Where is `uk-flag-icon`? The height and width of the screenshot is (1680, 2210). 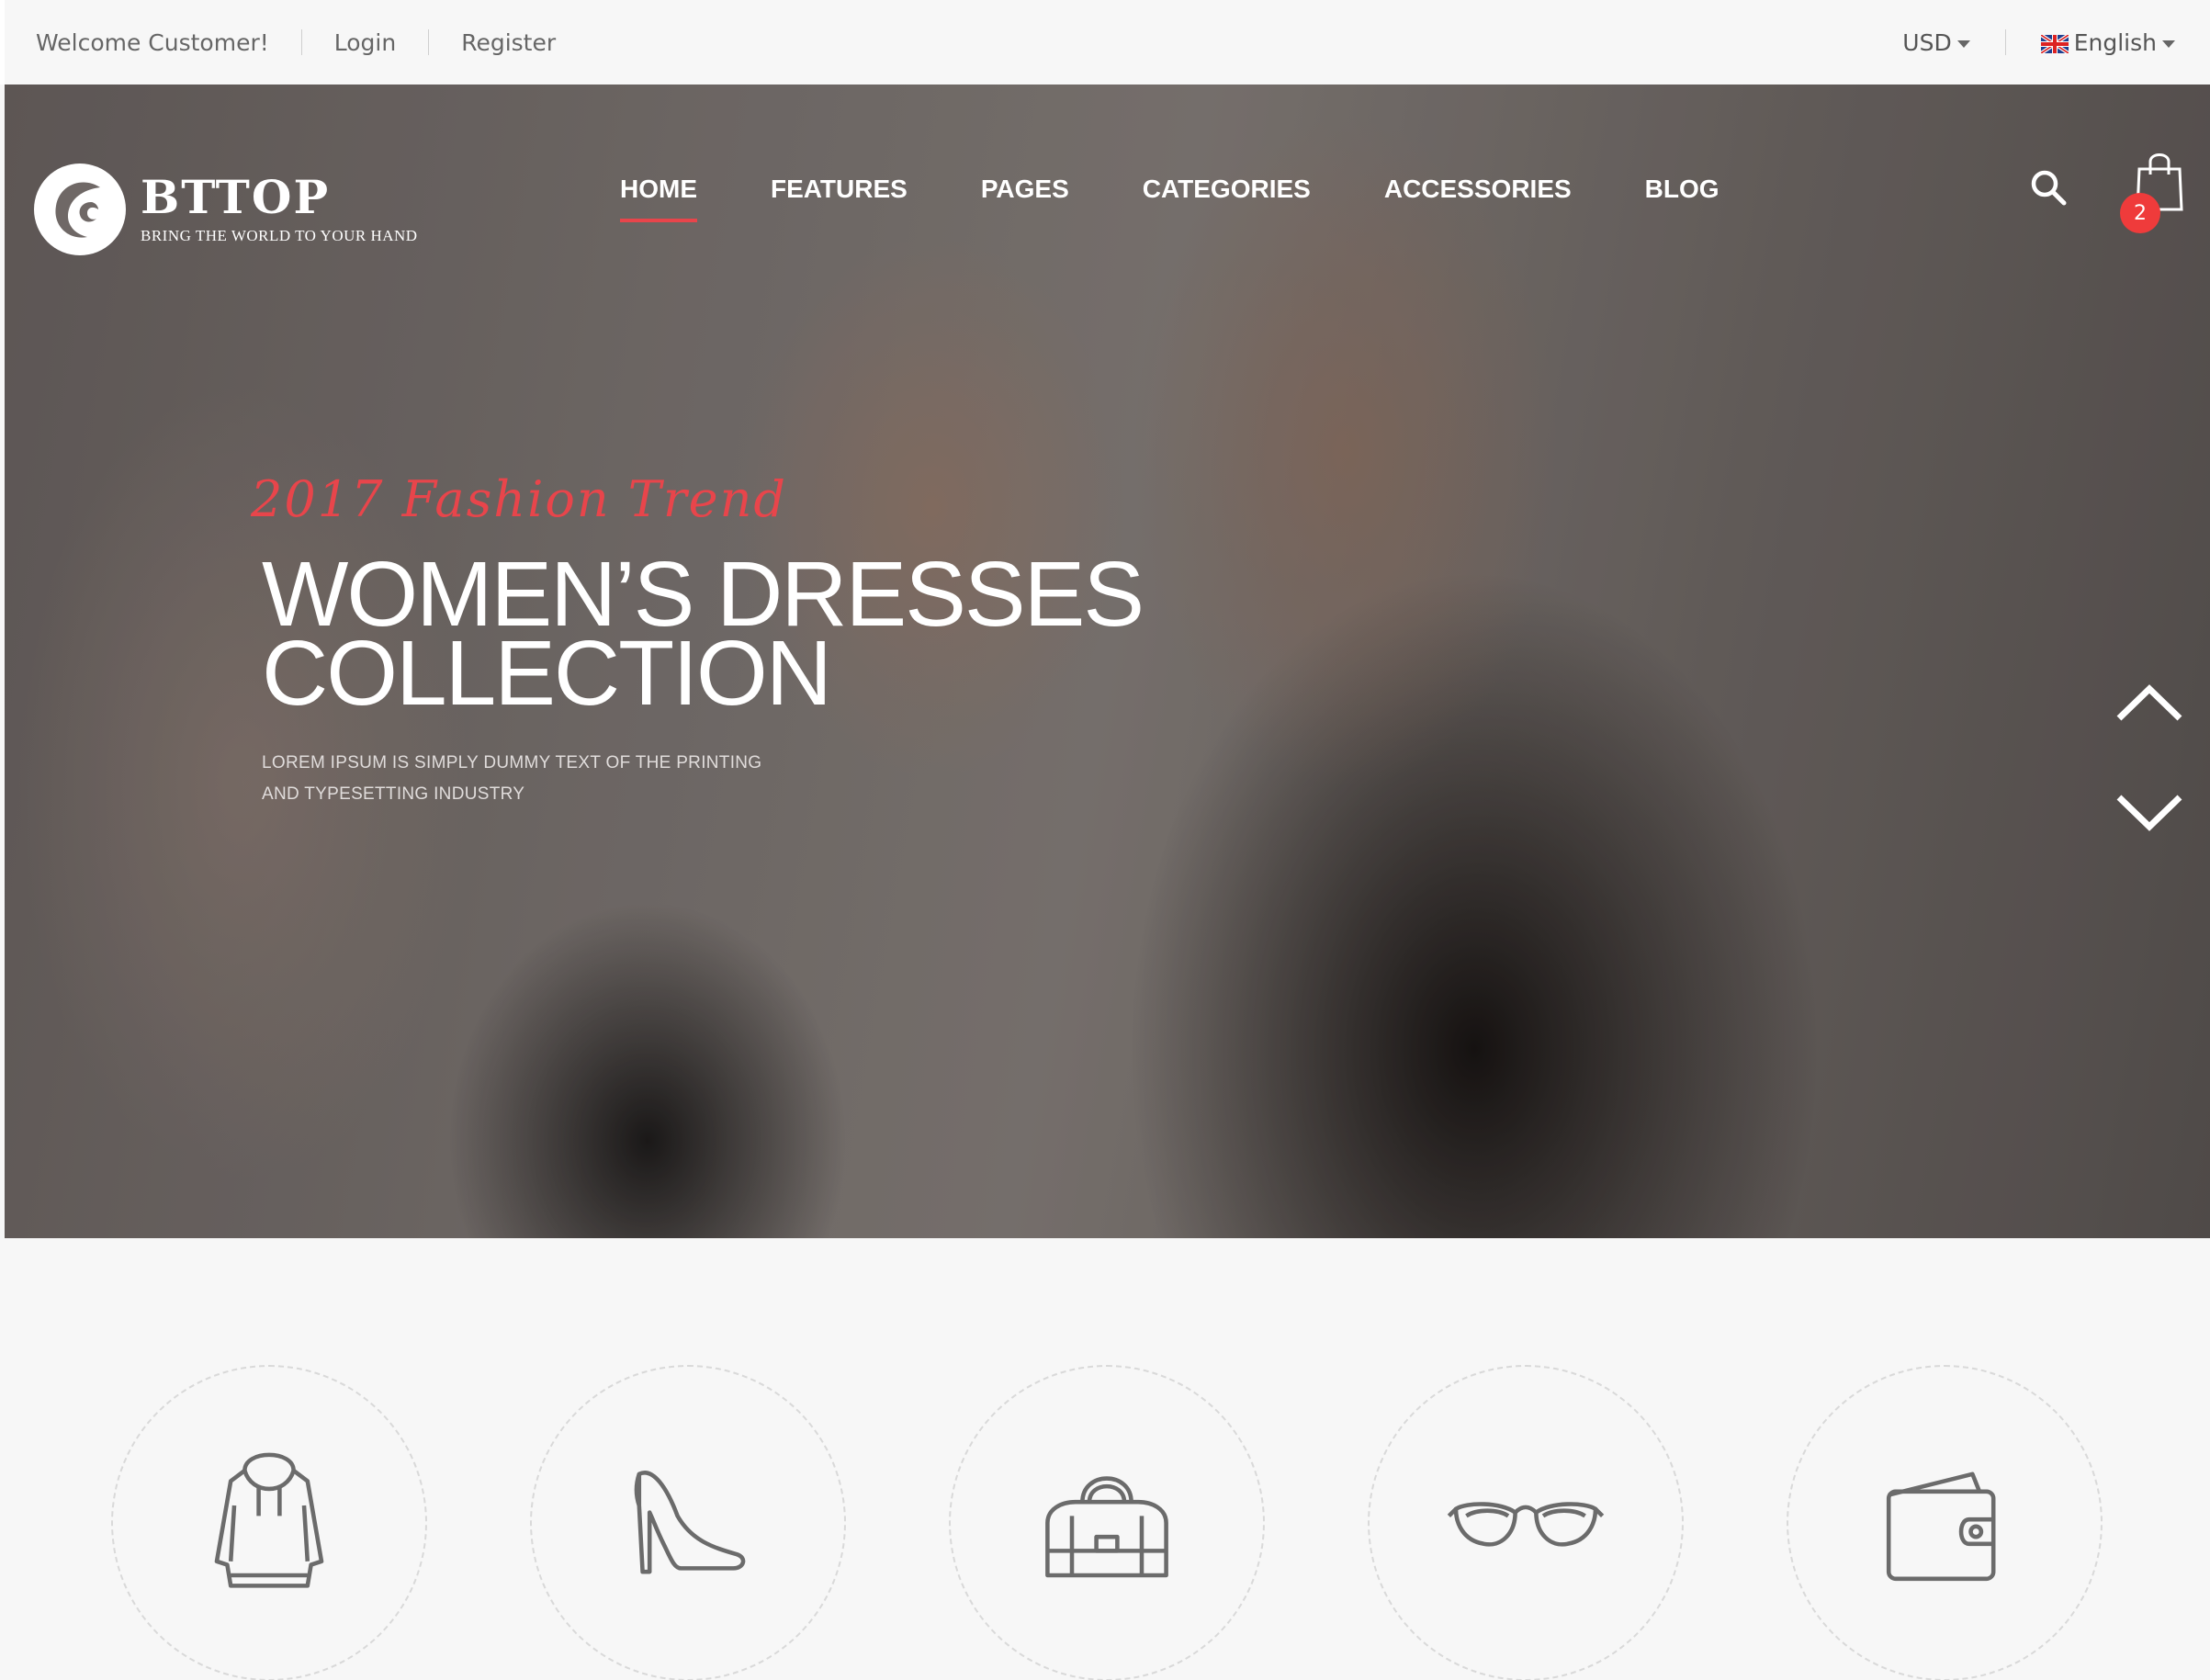 uk-flag-icon is located at coordinates (2054, 43).